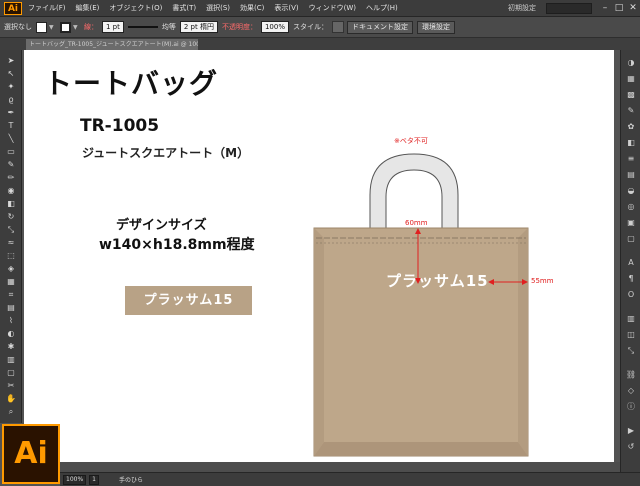  Describe the element at coordinates (619, 8) in the screenshot. I see `maximize-button: □` at that location.